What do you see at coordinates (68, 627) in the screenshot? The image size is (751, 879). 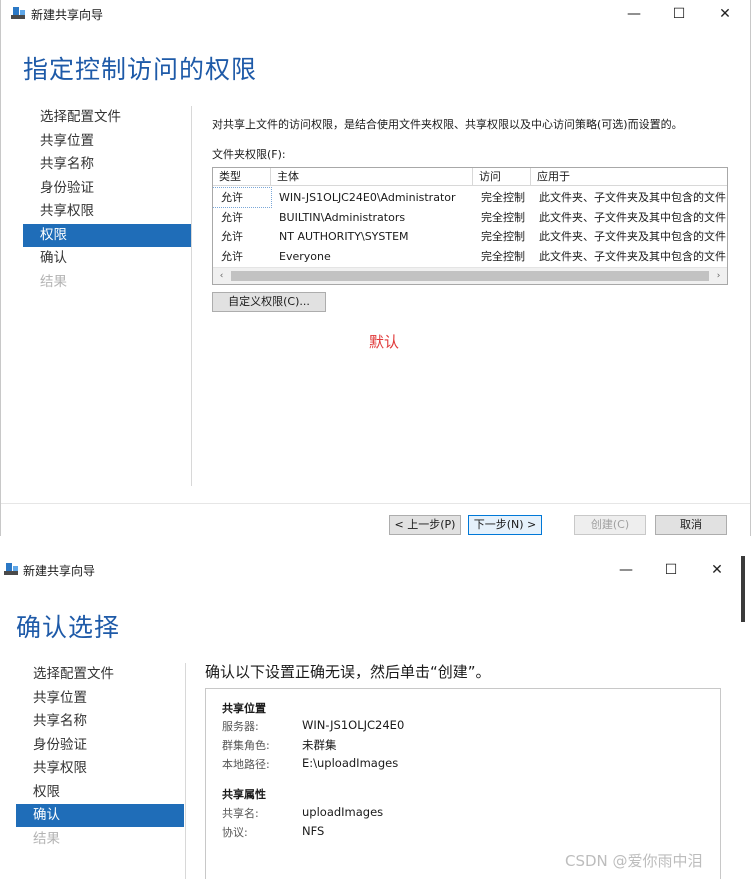 I see `page-title: 确认选择` at bounding box center [68, 627].